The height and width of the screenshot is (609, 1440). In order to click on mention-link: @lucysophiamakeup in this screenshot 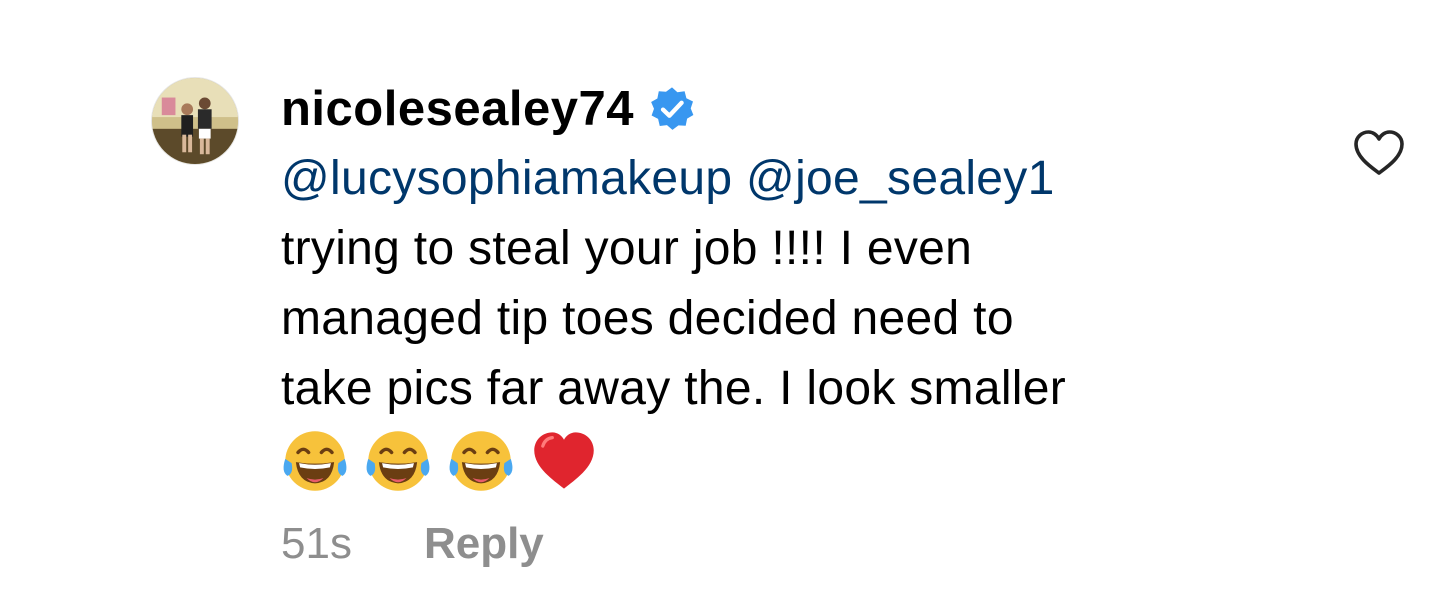, I will do `click(506, 178)`.